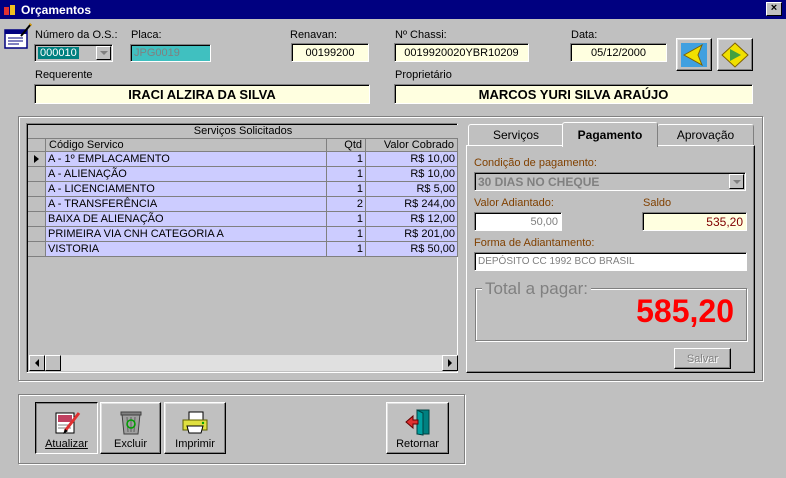 The width and height of the screenshot is (786, 478). What do you see at coordinates (195, 444) in the screenshot?
I see `imprimir-label: Imprimir` at bounding box center [195, 444].